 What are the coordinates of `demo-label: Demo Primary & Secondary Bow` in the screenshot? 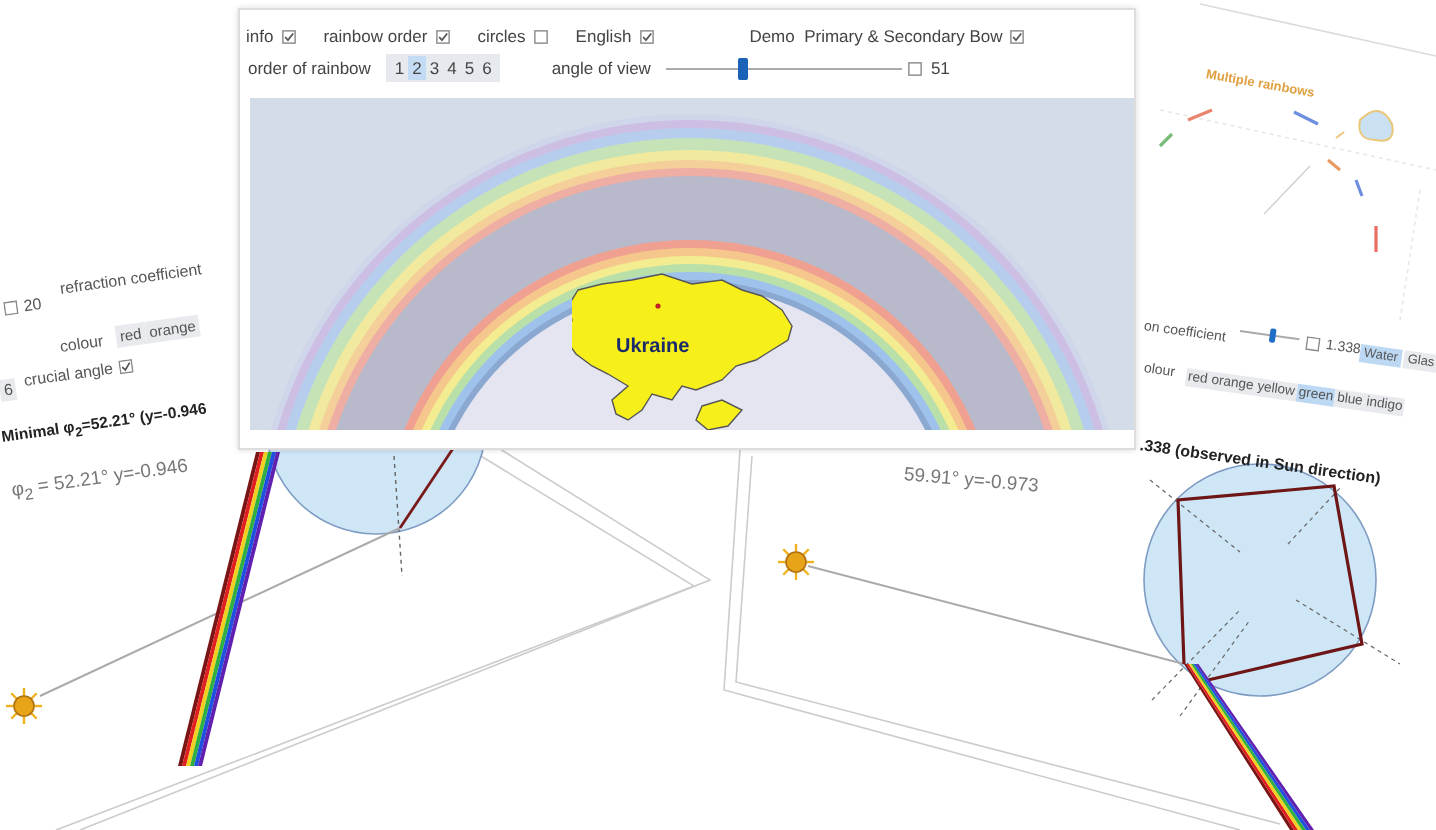 It's located at (876, 36).